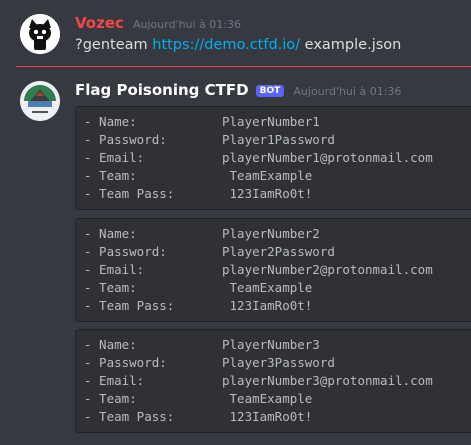  Describe the element at coordinates (202, 344) in the screenshot. I see `line-name: - Name: PlayerNumber3` at that location.